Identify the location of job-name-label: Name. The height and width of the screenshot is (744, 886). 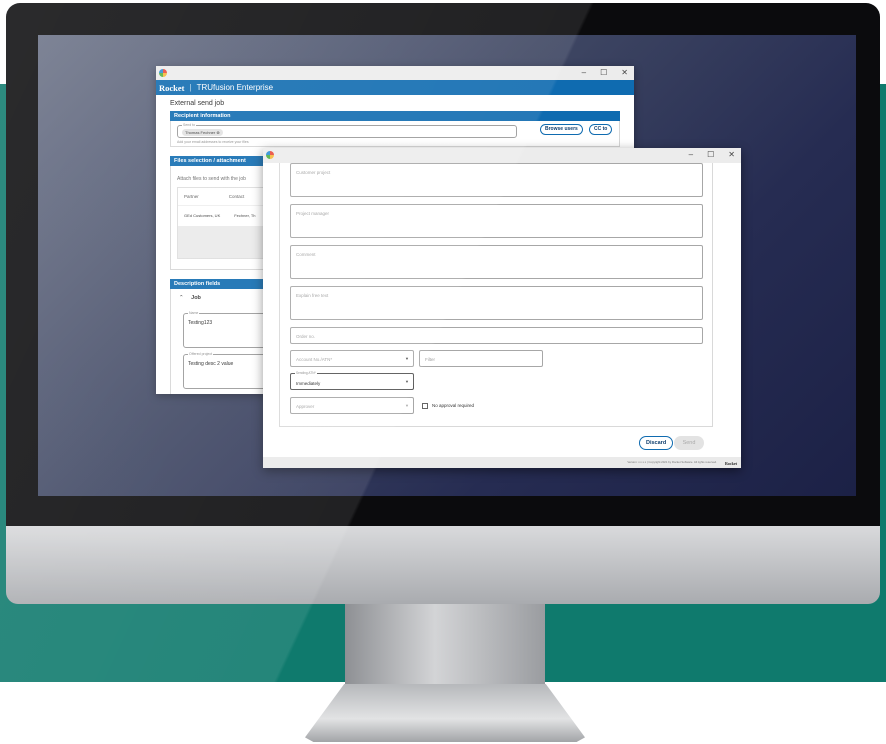
(194, 313).